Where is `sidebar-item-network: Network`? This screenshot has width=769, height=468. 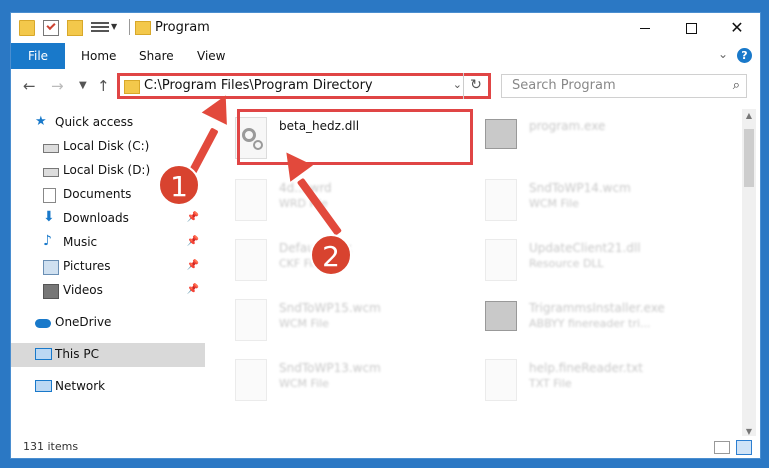 sidebar-item-network: Network is located at coordinates (108, 387).